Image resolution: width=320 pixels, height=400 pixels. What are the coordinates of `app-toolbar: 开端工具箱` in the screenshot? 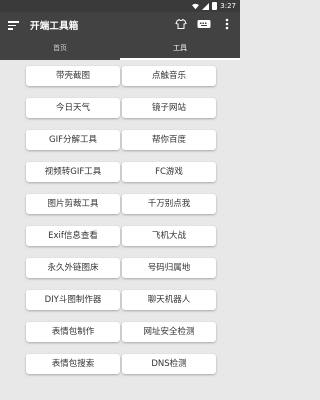 It's located at (120, 25).